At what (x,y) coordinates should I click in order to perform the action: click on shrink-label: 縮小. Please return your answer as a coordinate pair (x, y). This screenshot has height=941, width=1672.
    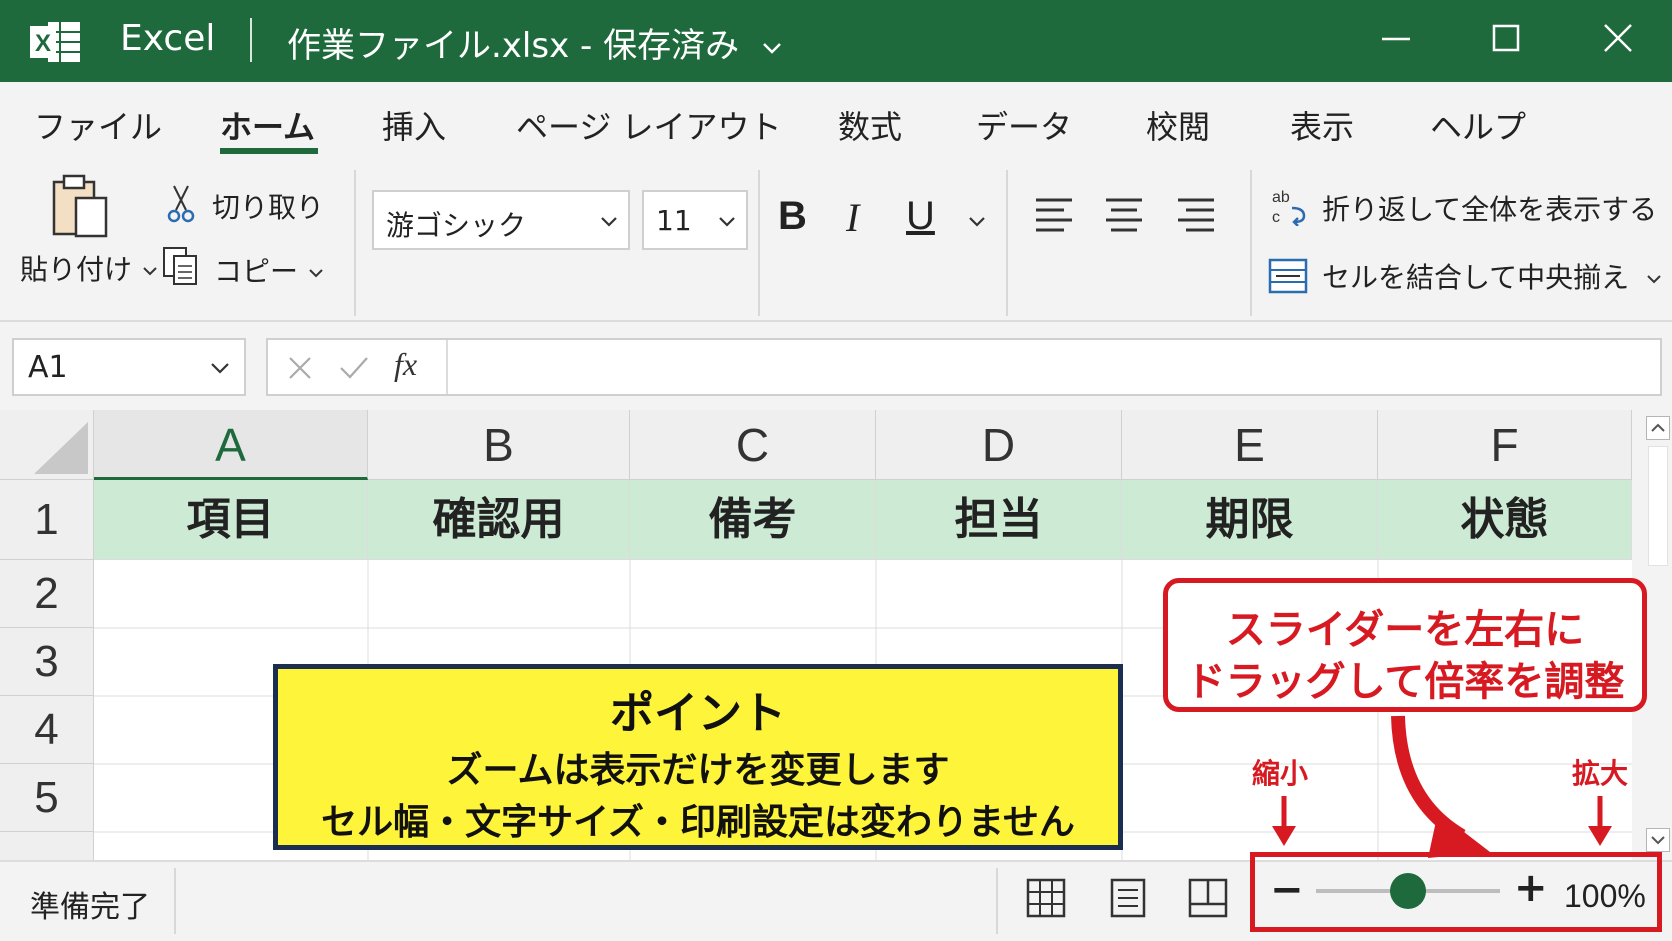
    Looking at the image, I should click on (1280, 773).